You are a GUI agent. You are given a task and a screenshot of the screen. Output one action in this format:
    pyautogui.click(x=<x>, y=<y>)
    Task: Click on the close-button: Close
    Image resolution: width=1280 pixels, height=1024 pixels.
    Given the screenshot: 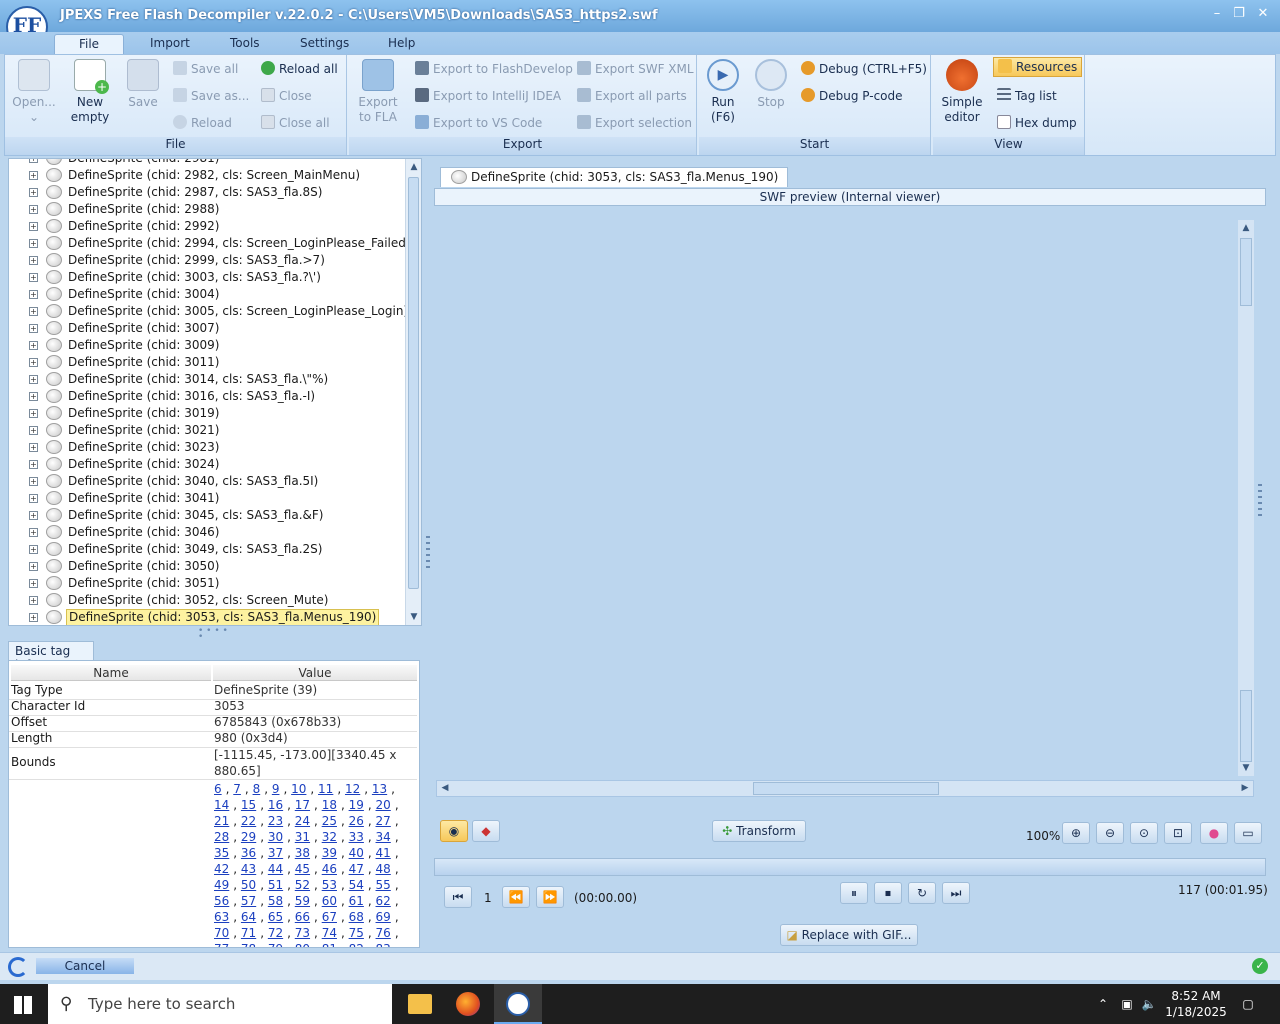 What is the action you would take?
    pyautogui.click(x=286, y=96)
    